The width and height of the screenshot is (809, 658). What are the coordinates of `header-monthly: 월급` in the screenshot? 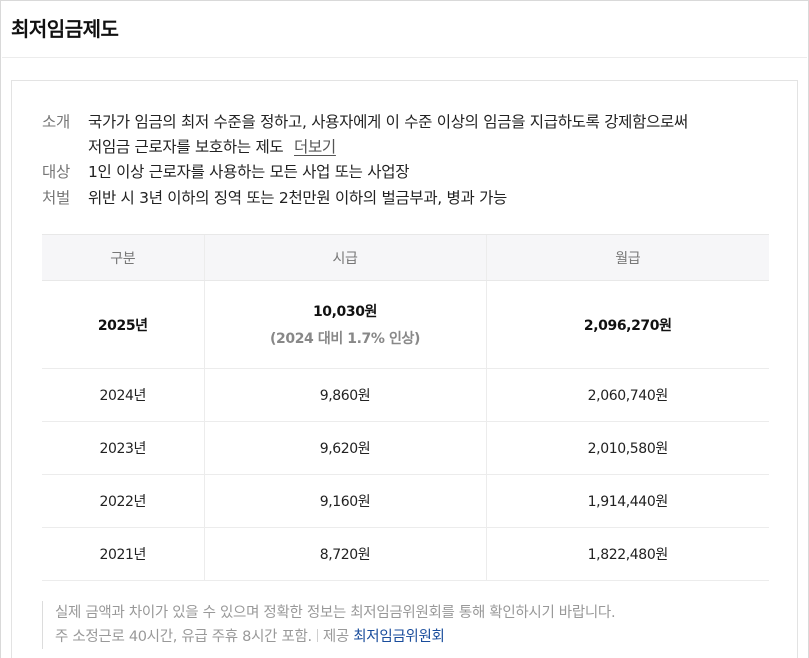 It's located at (627, 257).